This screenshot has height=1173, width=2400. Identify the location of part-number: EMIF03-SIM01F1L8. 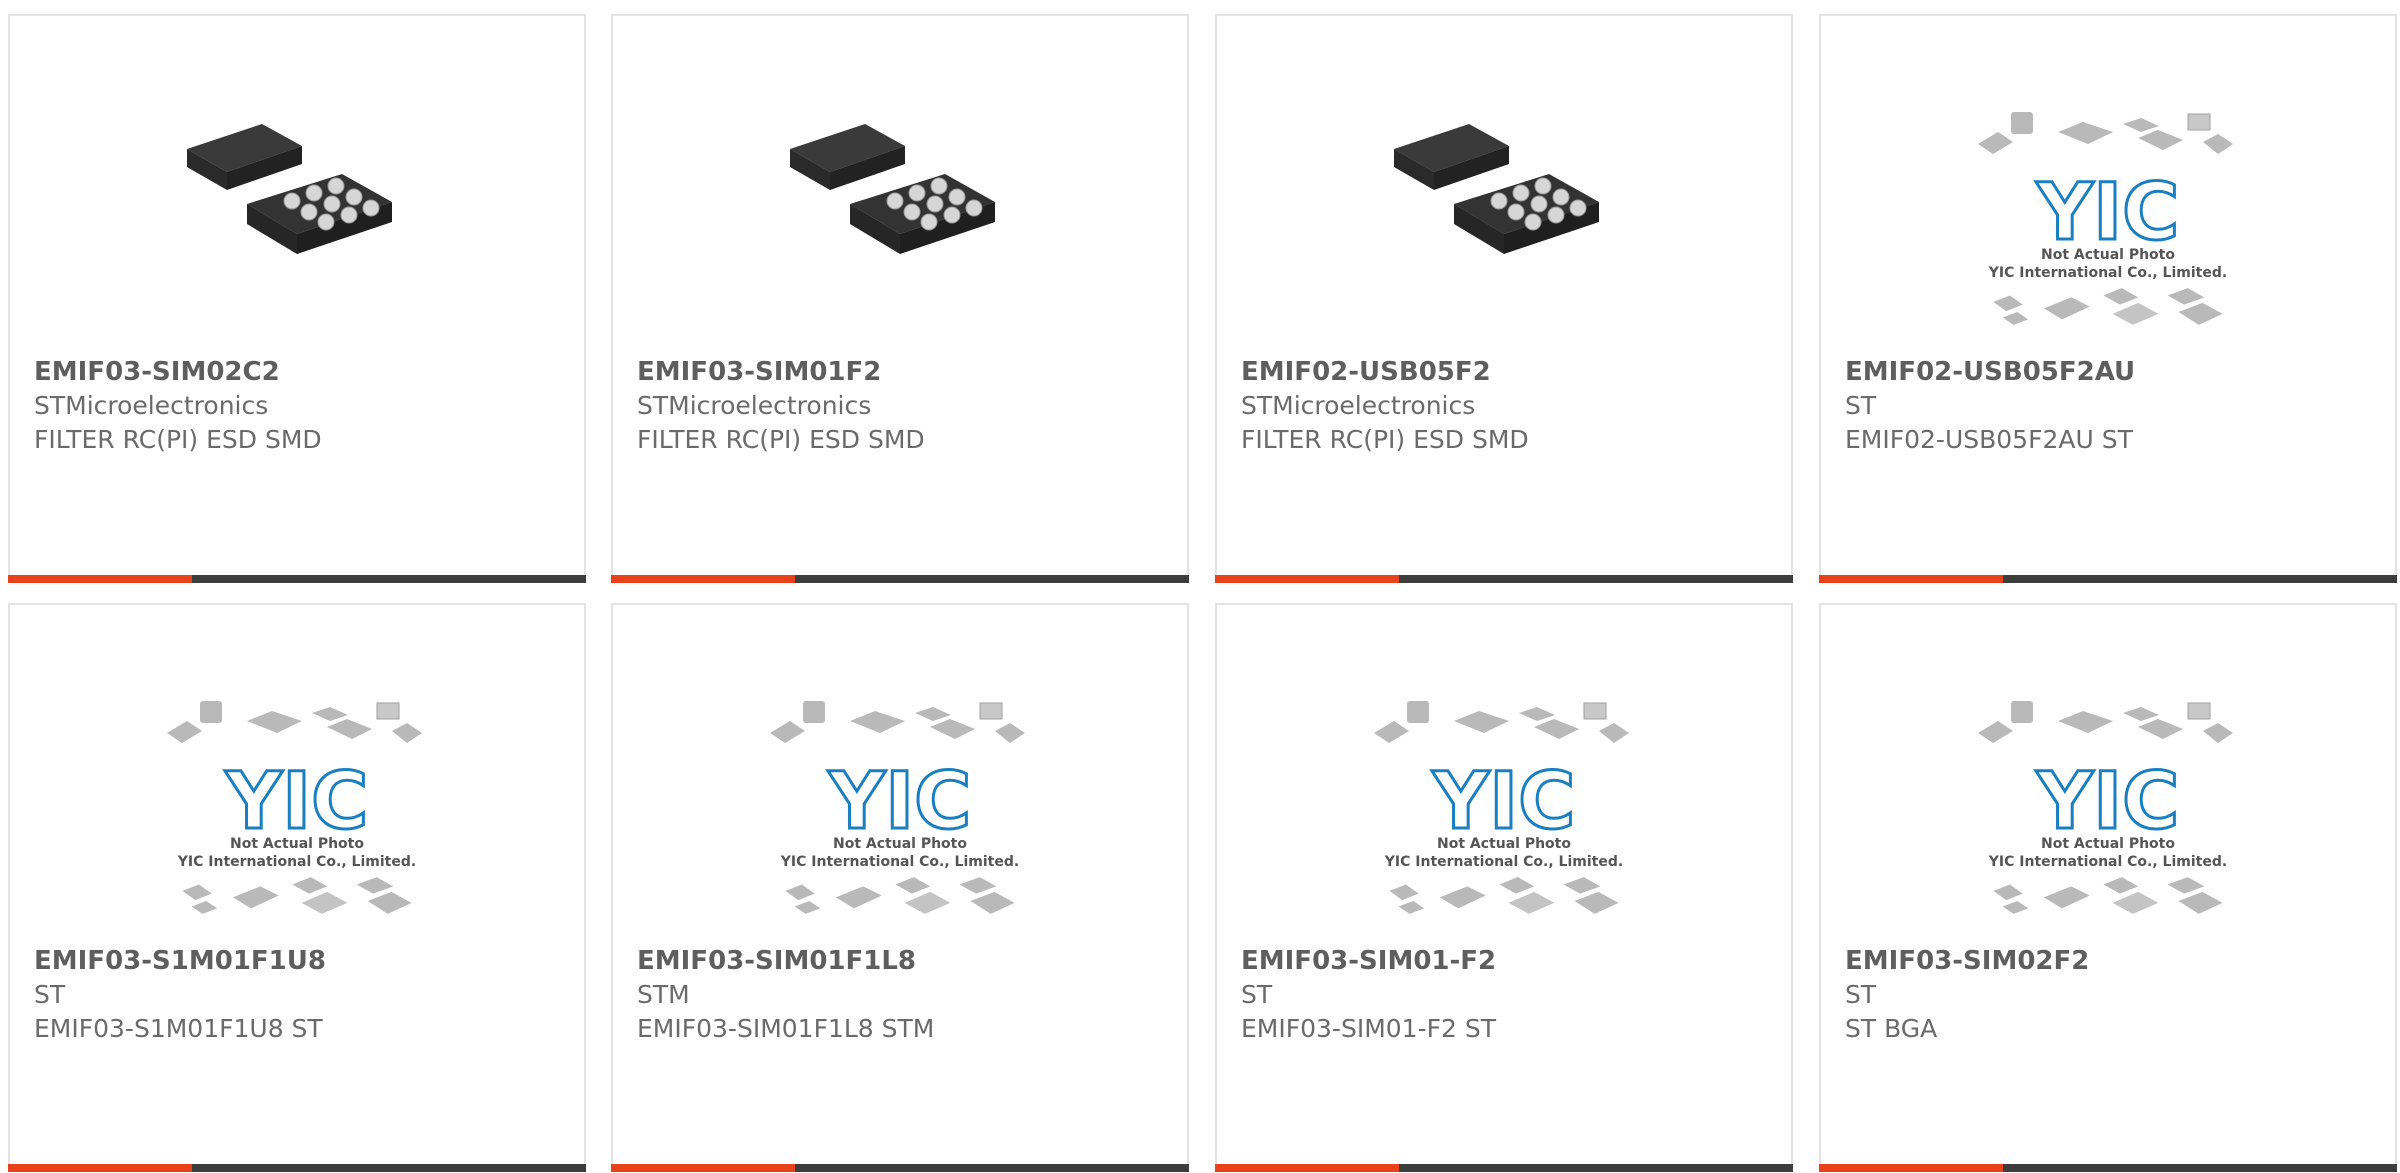
(907, 961).